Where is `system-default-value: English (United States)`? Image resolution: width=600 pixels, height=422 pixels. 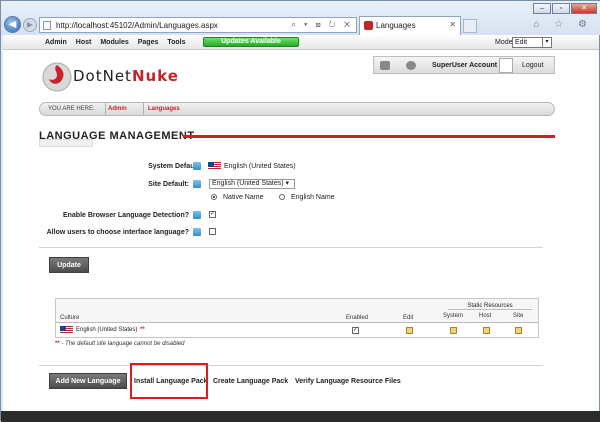
system-default-value: English (United States) is located at coordinates (260, 166).